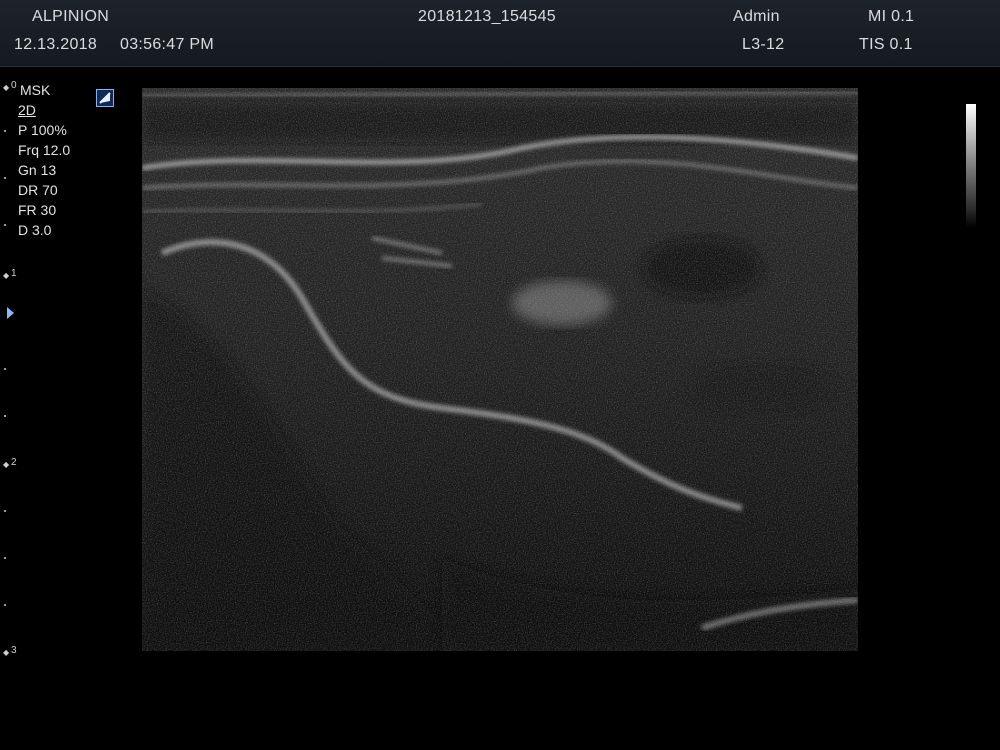 Image resolution: width=1000 pixels, height=750 pixels. Describe the element at coordinates (37, 210) in the screenshot. I see `frame-rate-value: FR 30` at that location.